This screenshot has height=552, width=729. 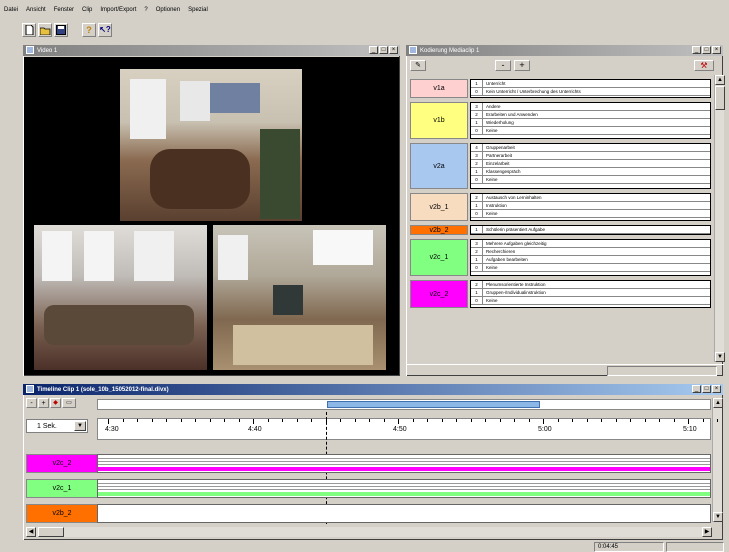 What do you see at coordinates (492, 300) in the screenshot?
I see `code-value-text: Keine` at bounding box center [492, 300].